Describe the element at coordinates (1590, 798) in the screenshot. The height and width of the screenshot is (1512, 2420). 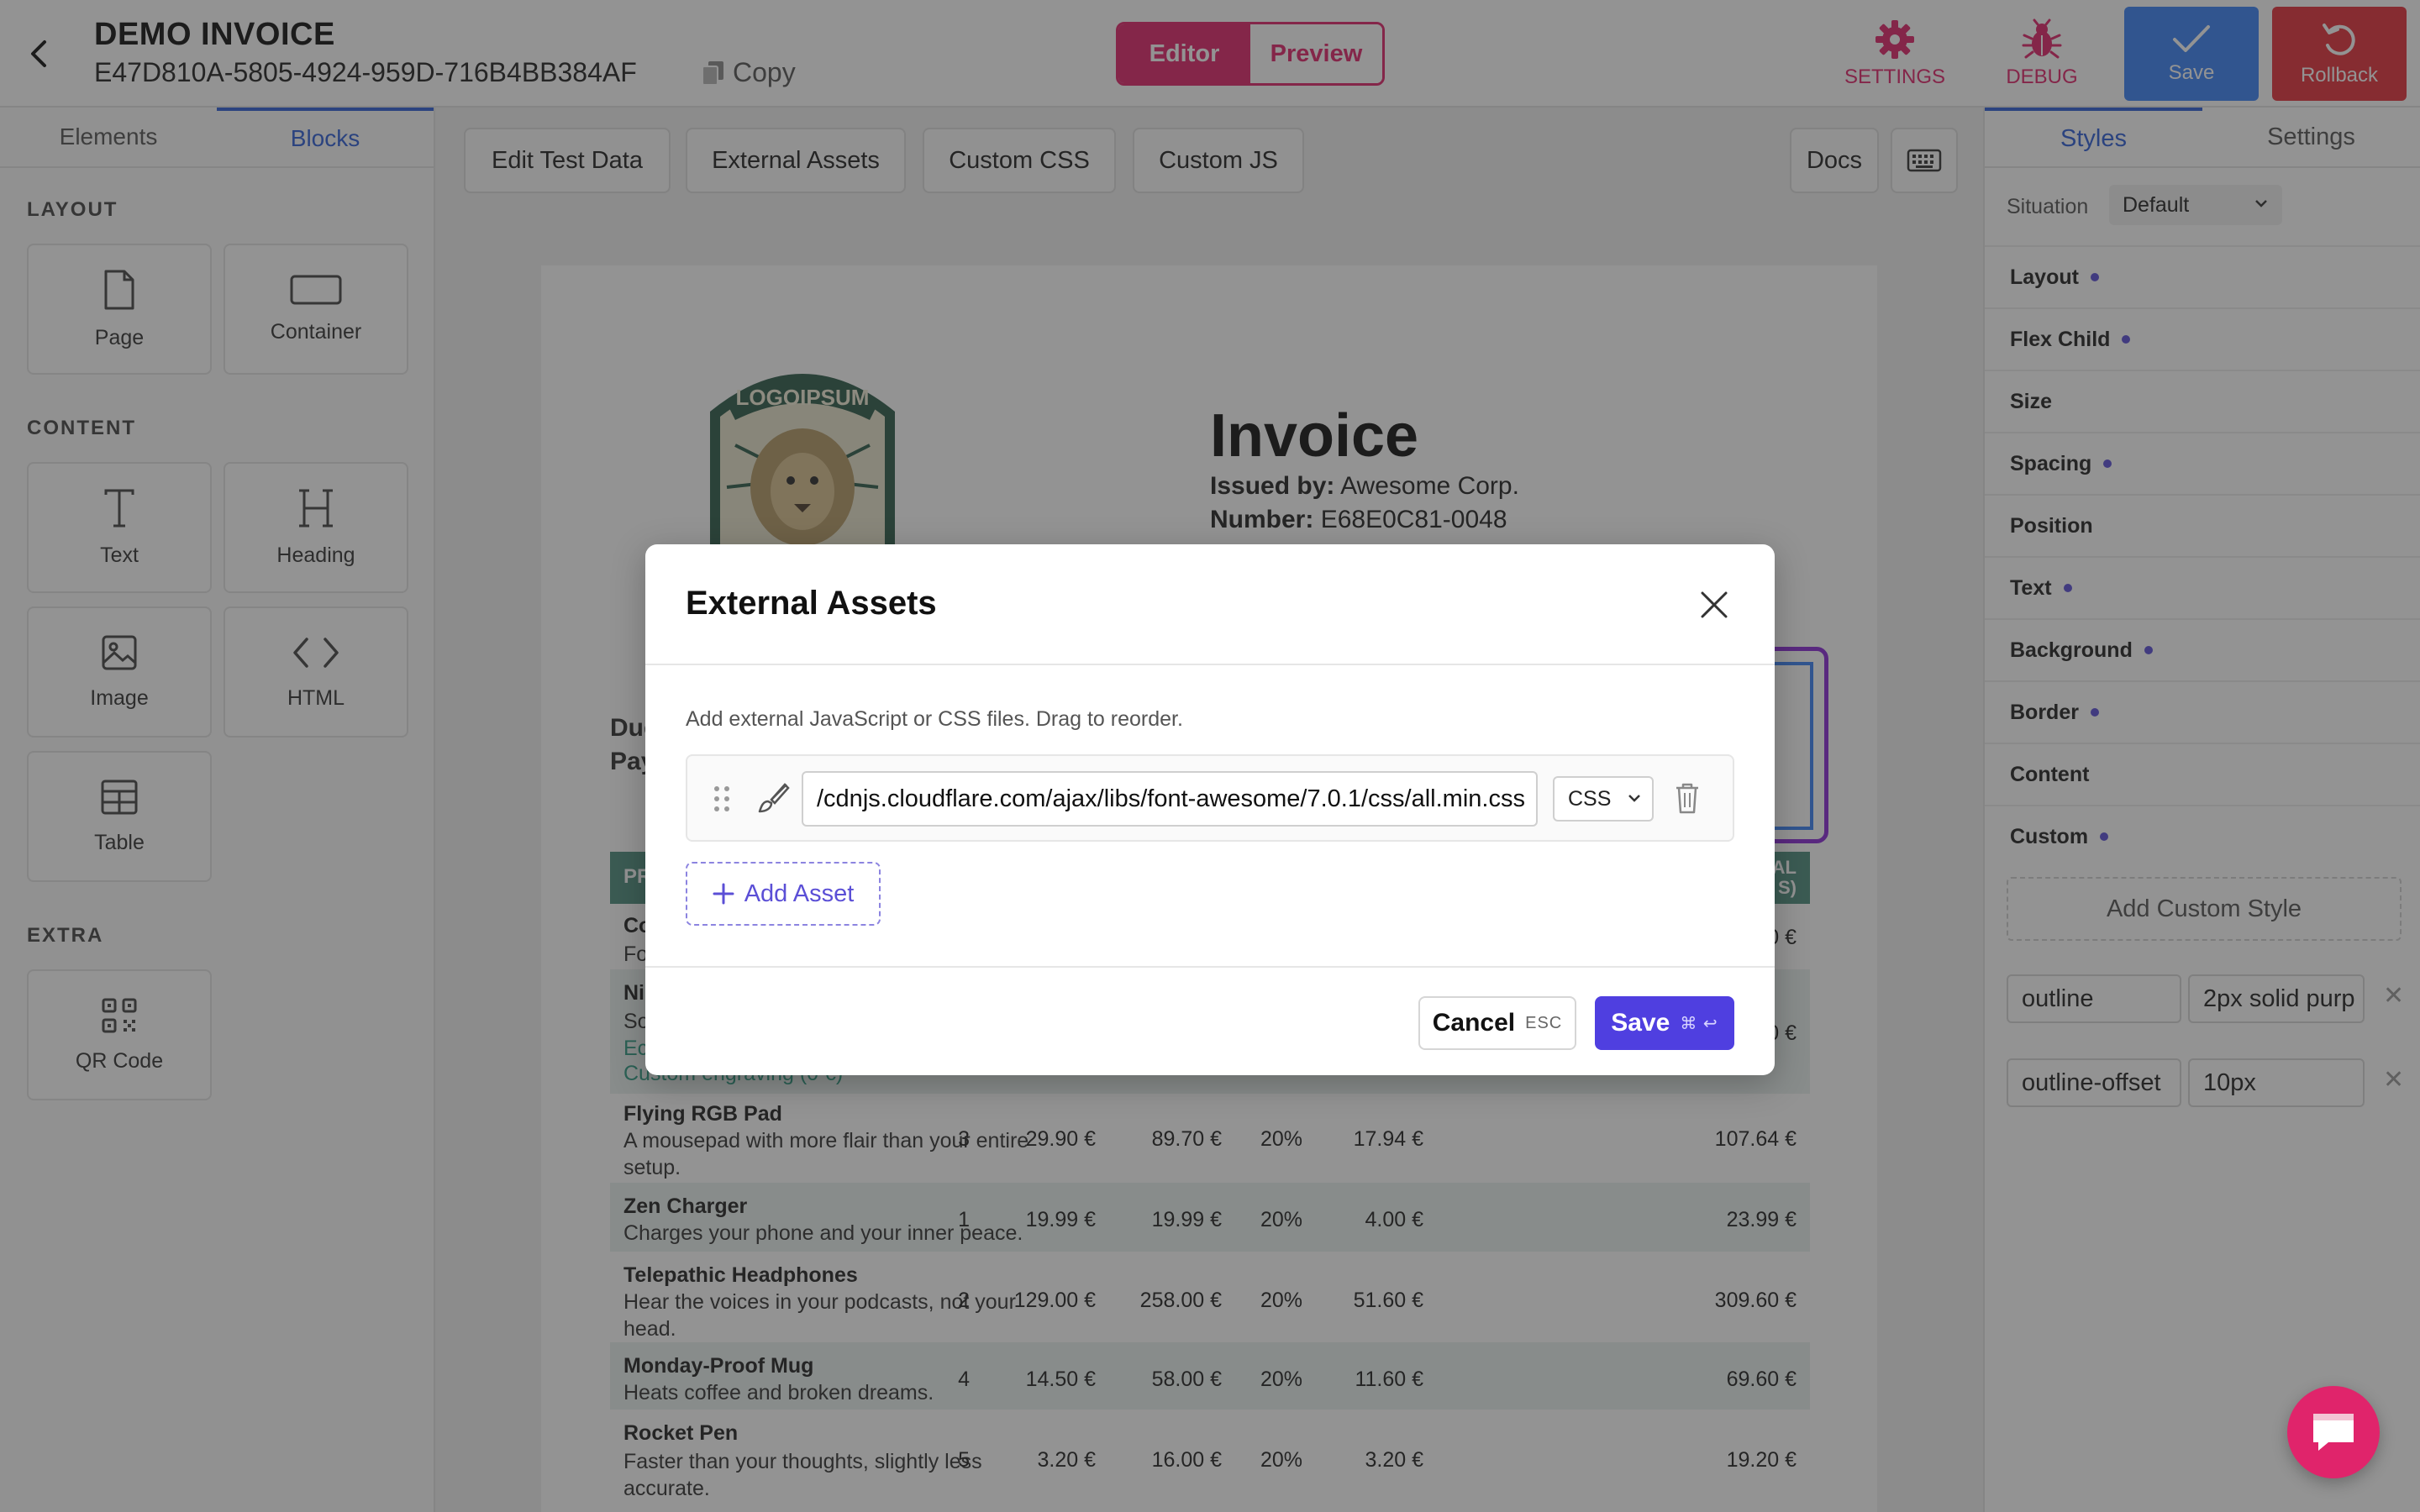
I see `asset-type-value: CSS` at that location.